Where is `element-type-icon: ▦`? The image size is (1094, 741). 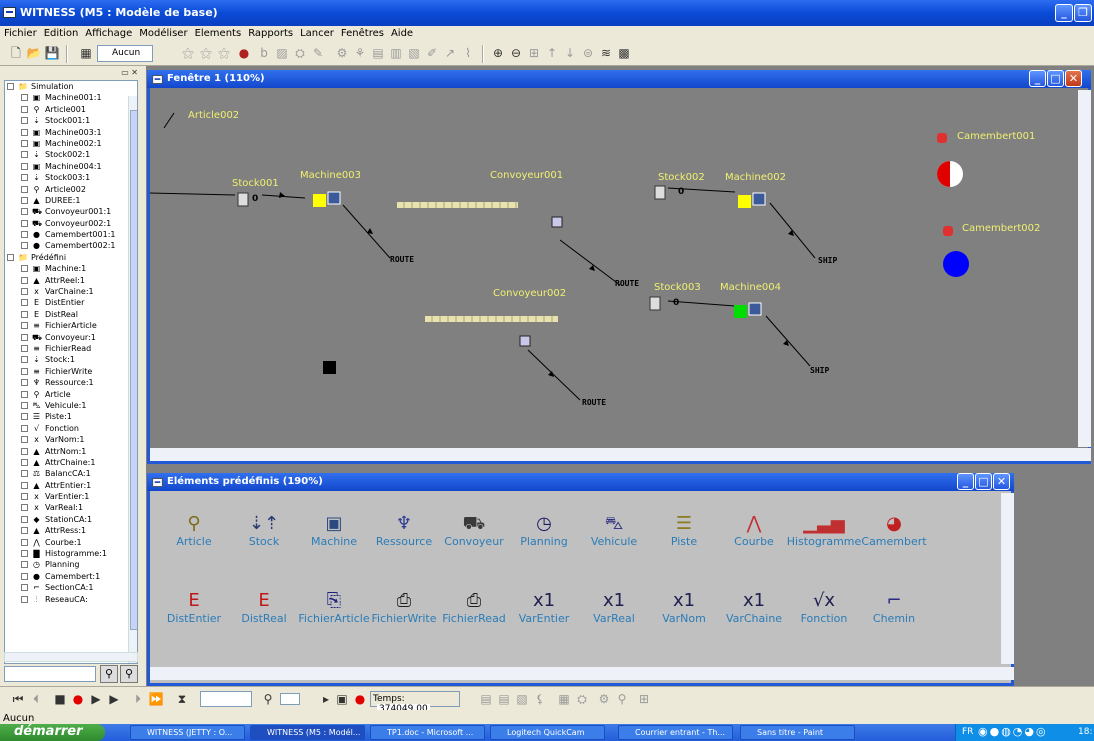
element-type-icon: ▦ is located at coordinates (86, 53).